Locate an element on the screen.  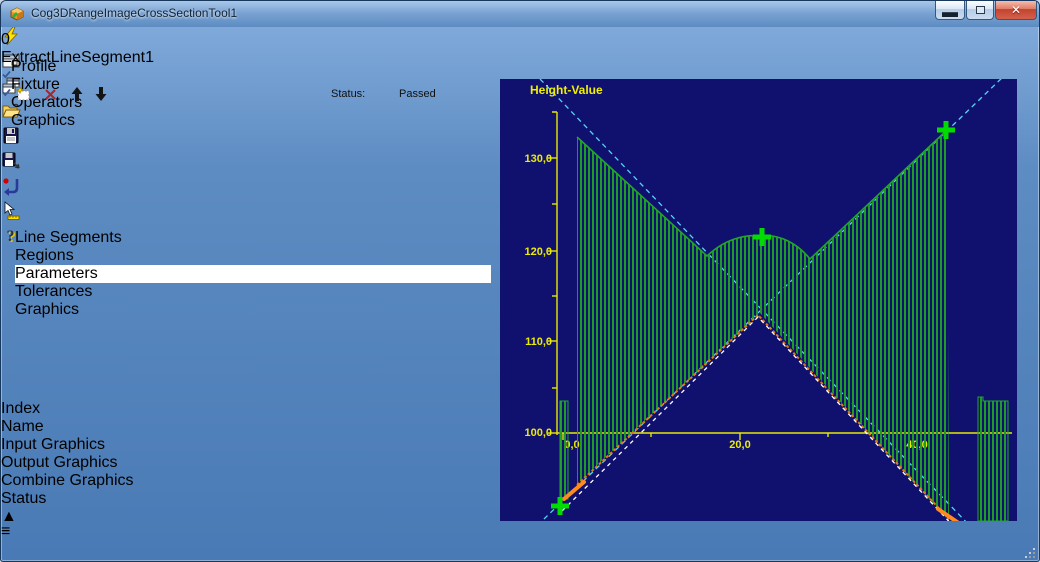
y-tick-label: 100,0 is located at coordinates (538, 433).